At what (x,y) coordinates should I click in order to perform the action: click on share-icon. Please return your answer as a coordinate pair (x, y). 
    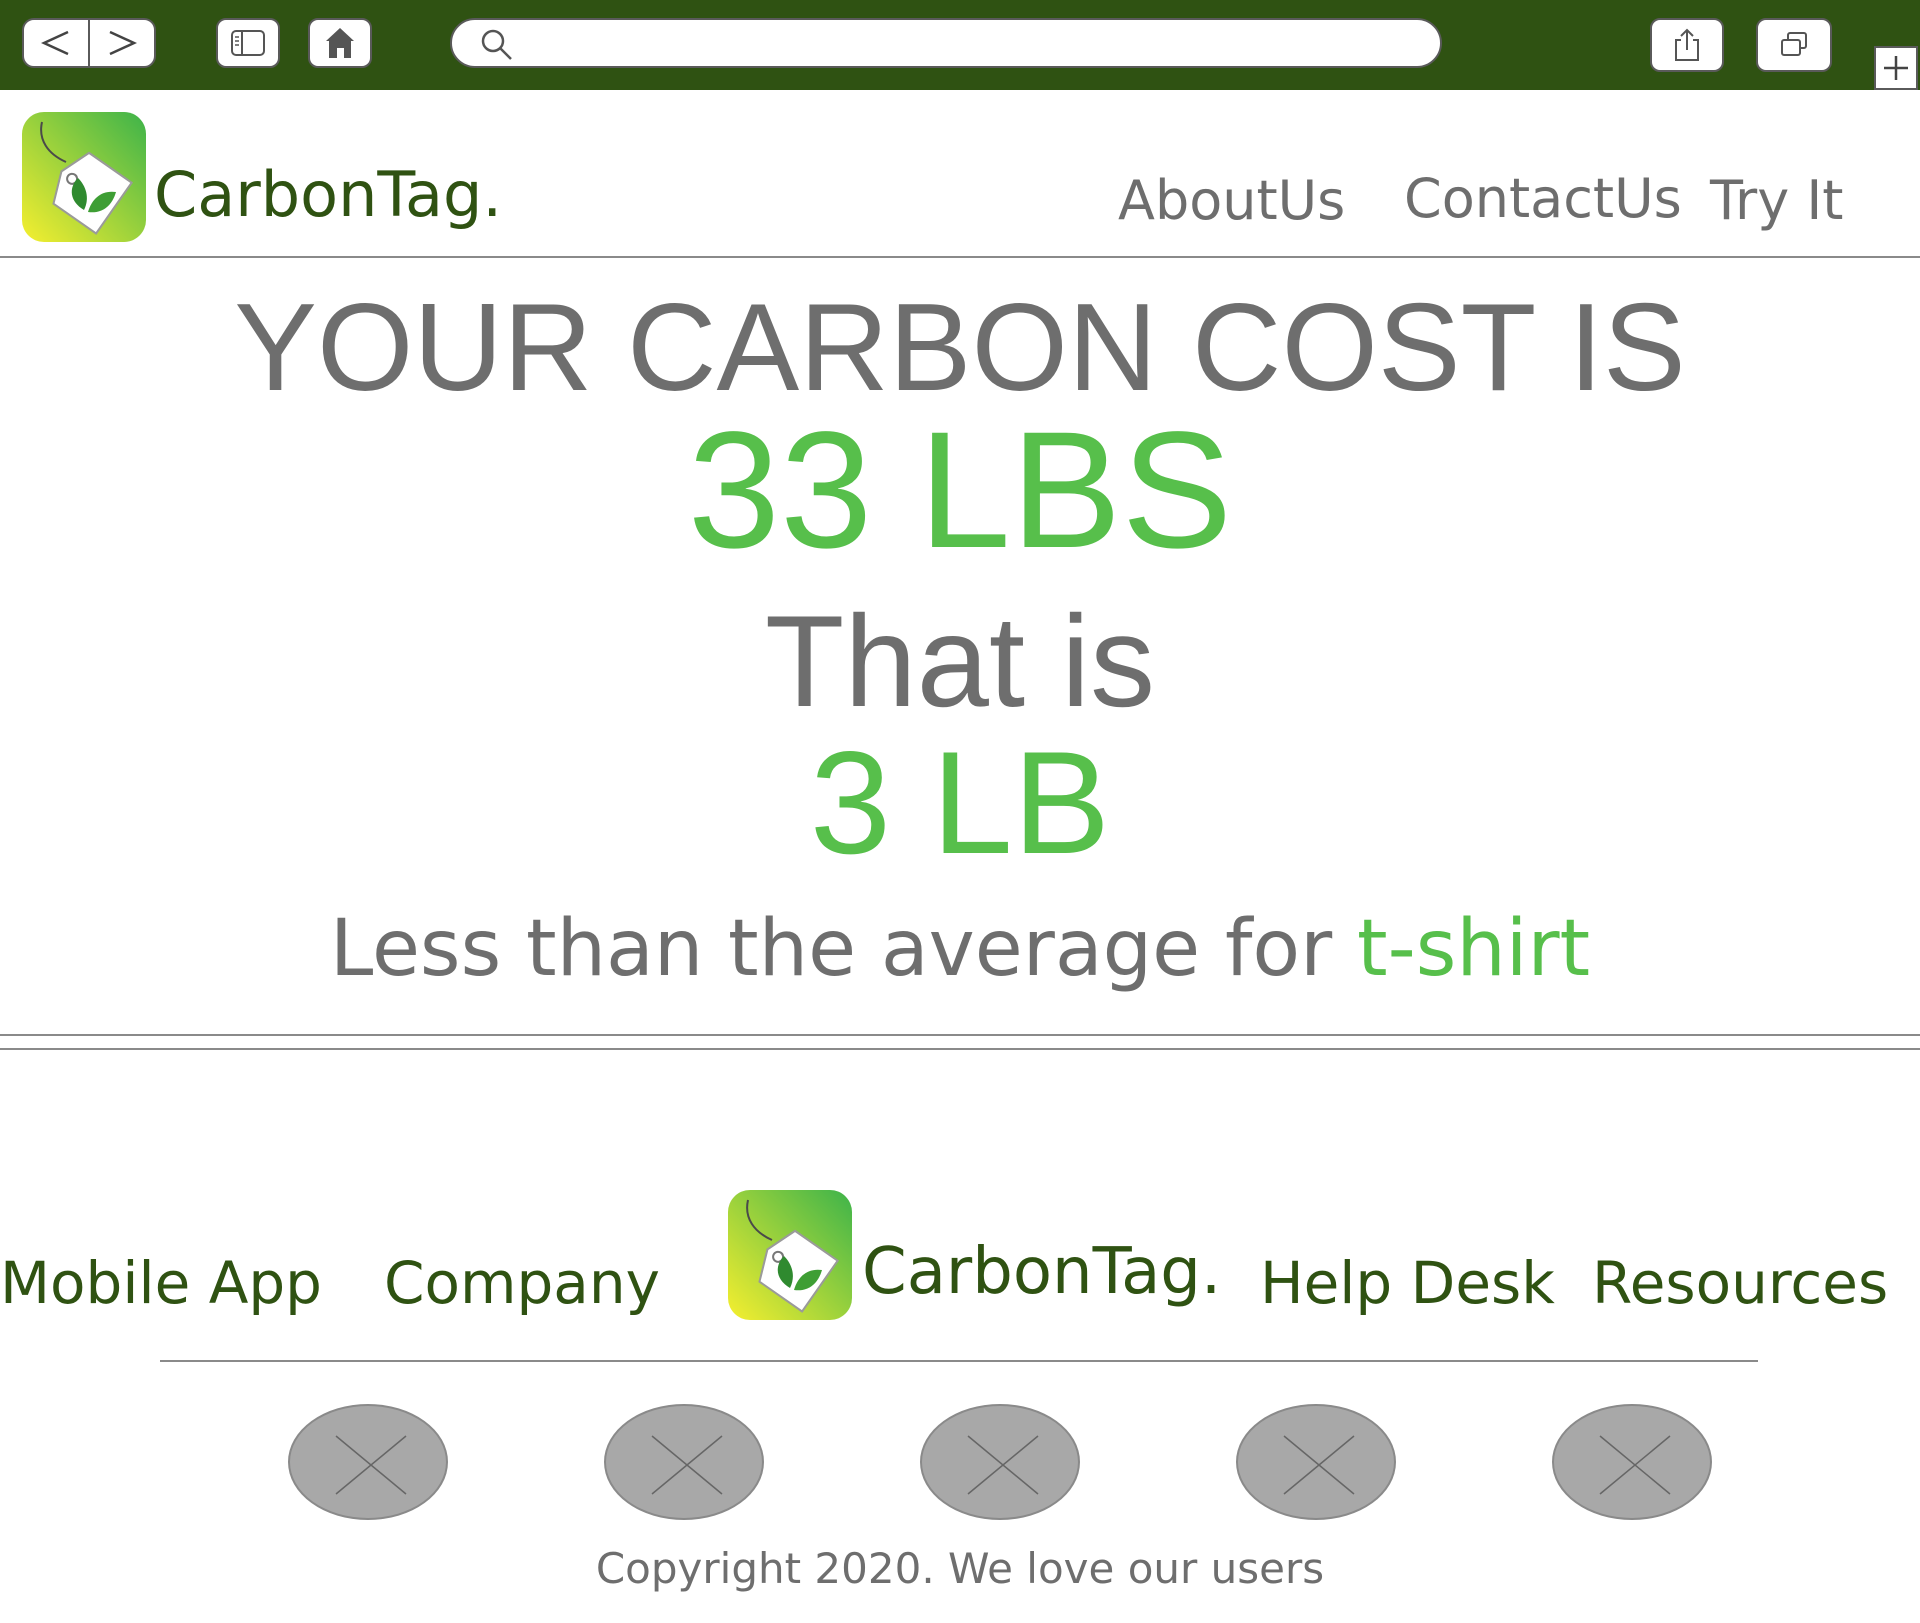
    Looking at the image, I should click on (1687, 44).